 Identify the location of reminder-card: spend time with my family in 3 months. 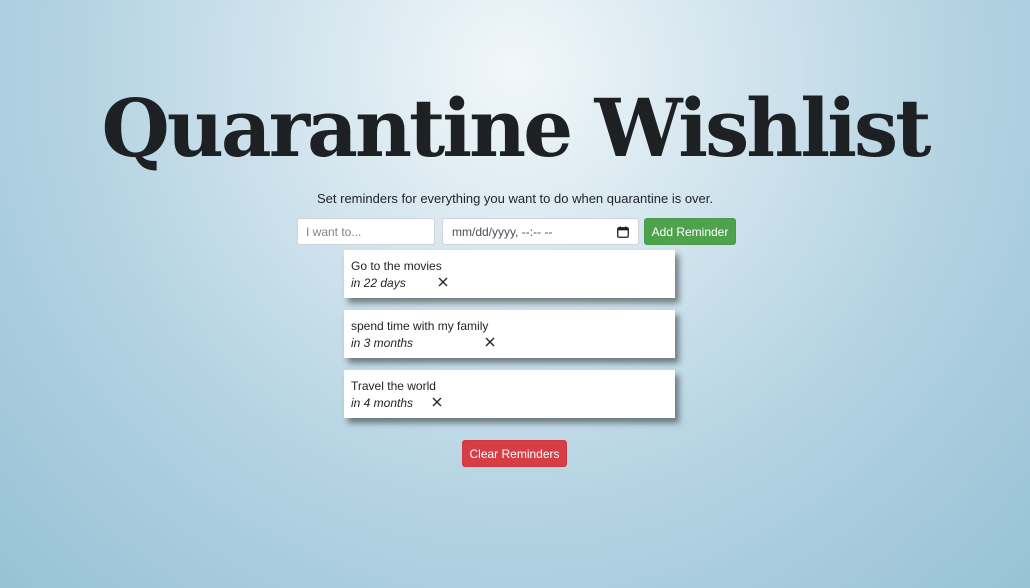
(509, 334).